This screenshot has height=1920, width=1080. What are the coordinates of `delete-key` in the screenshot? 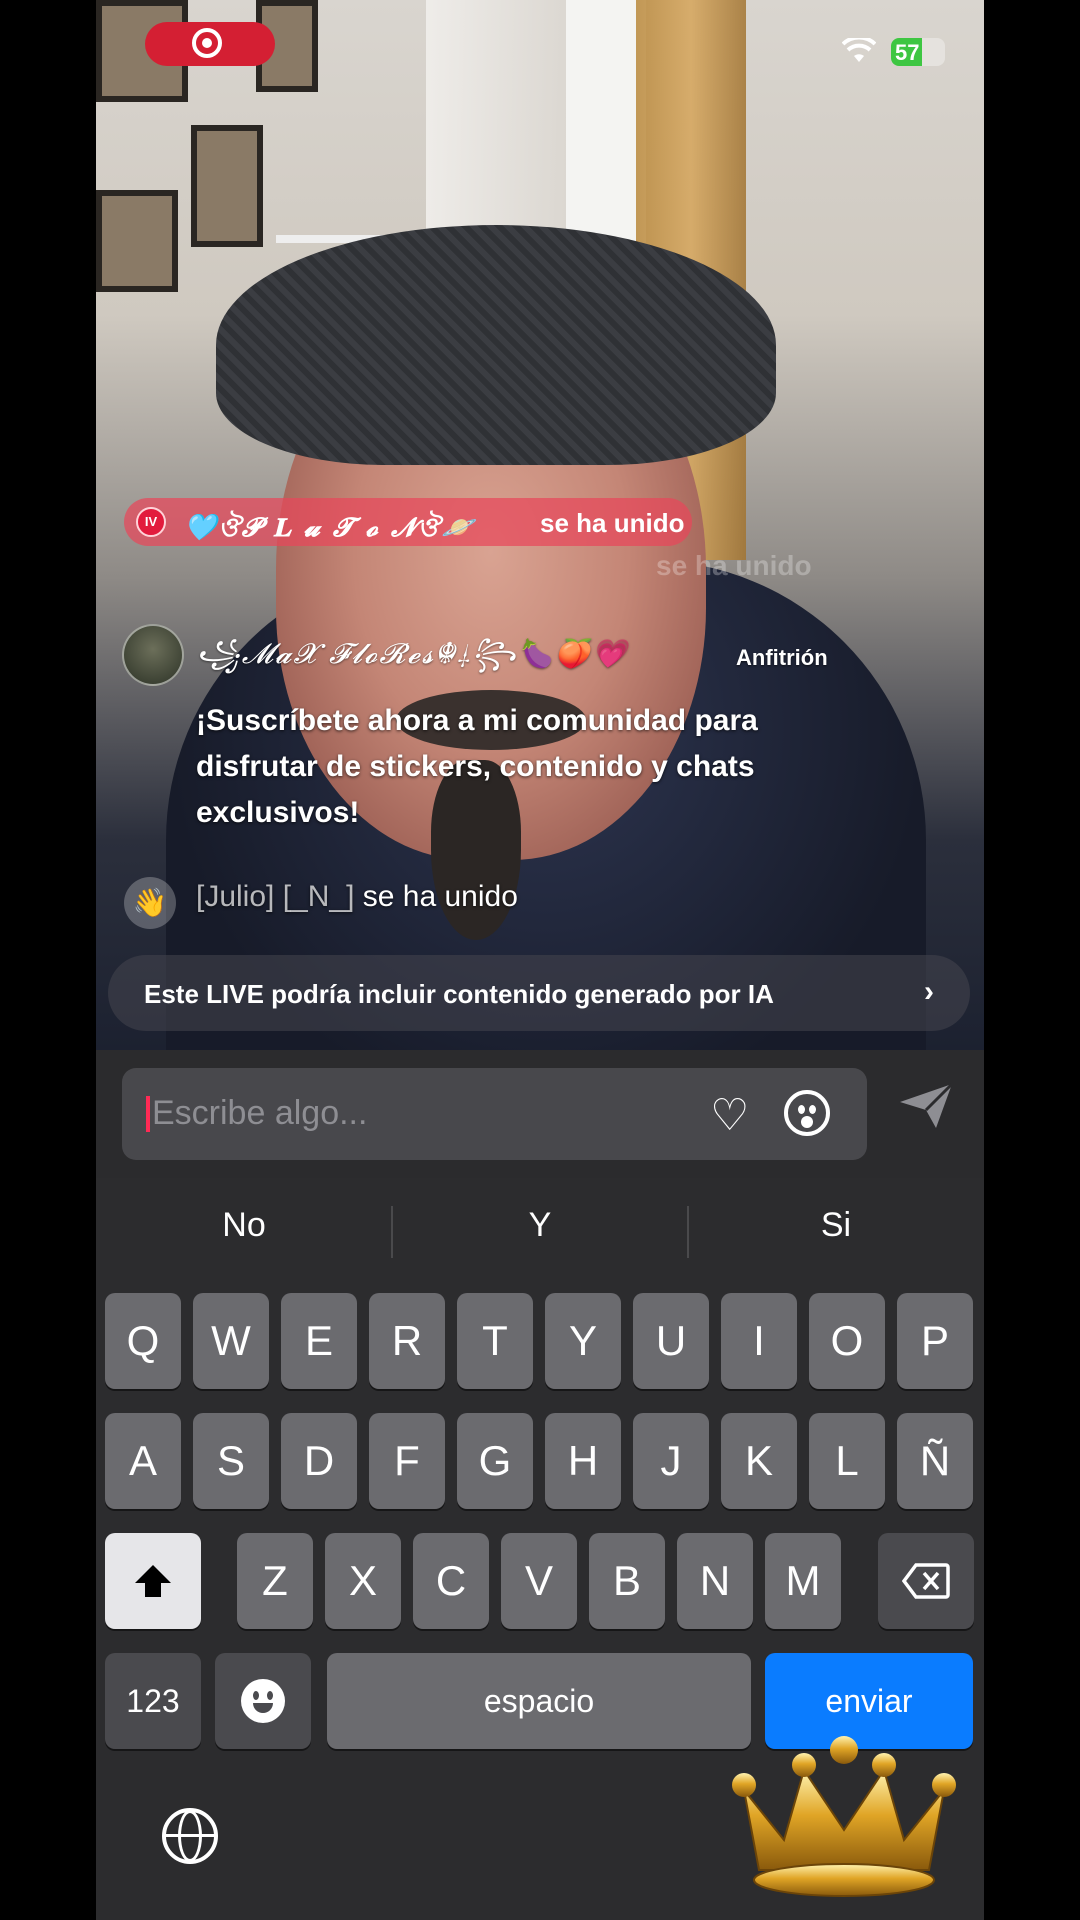 It's located at (926, 1581).